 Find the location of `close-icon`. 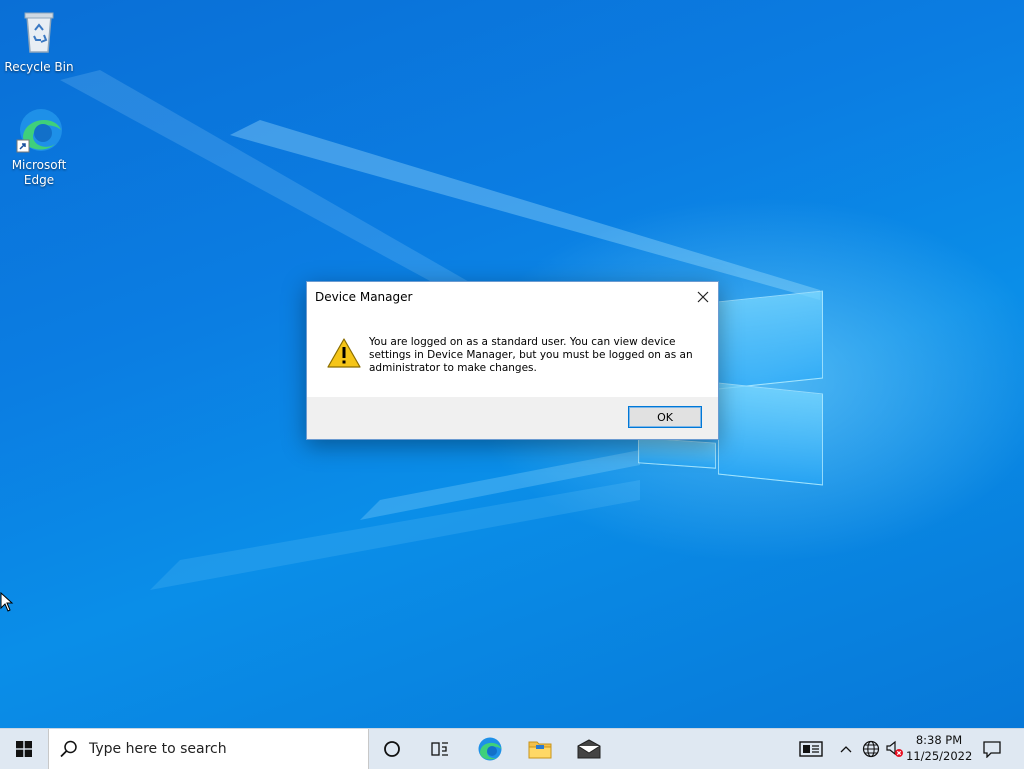

close-icon is located at coordinates (703, 297).